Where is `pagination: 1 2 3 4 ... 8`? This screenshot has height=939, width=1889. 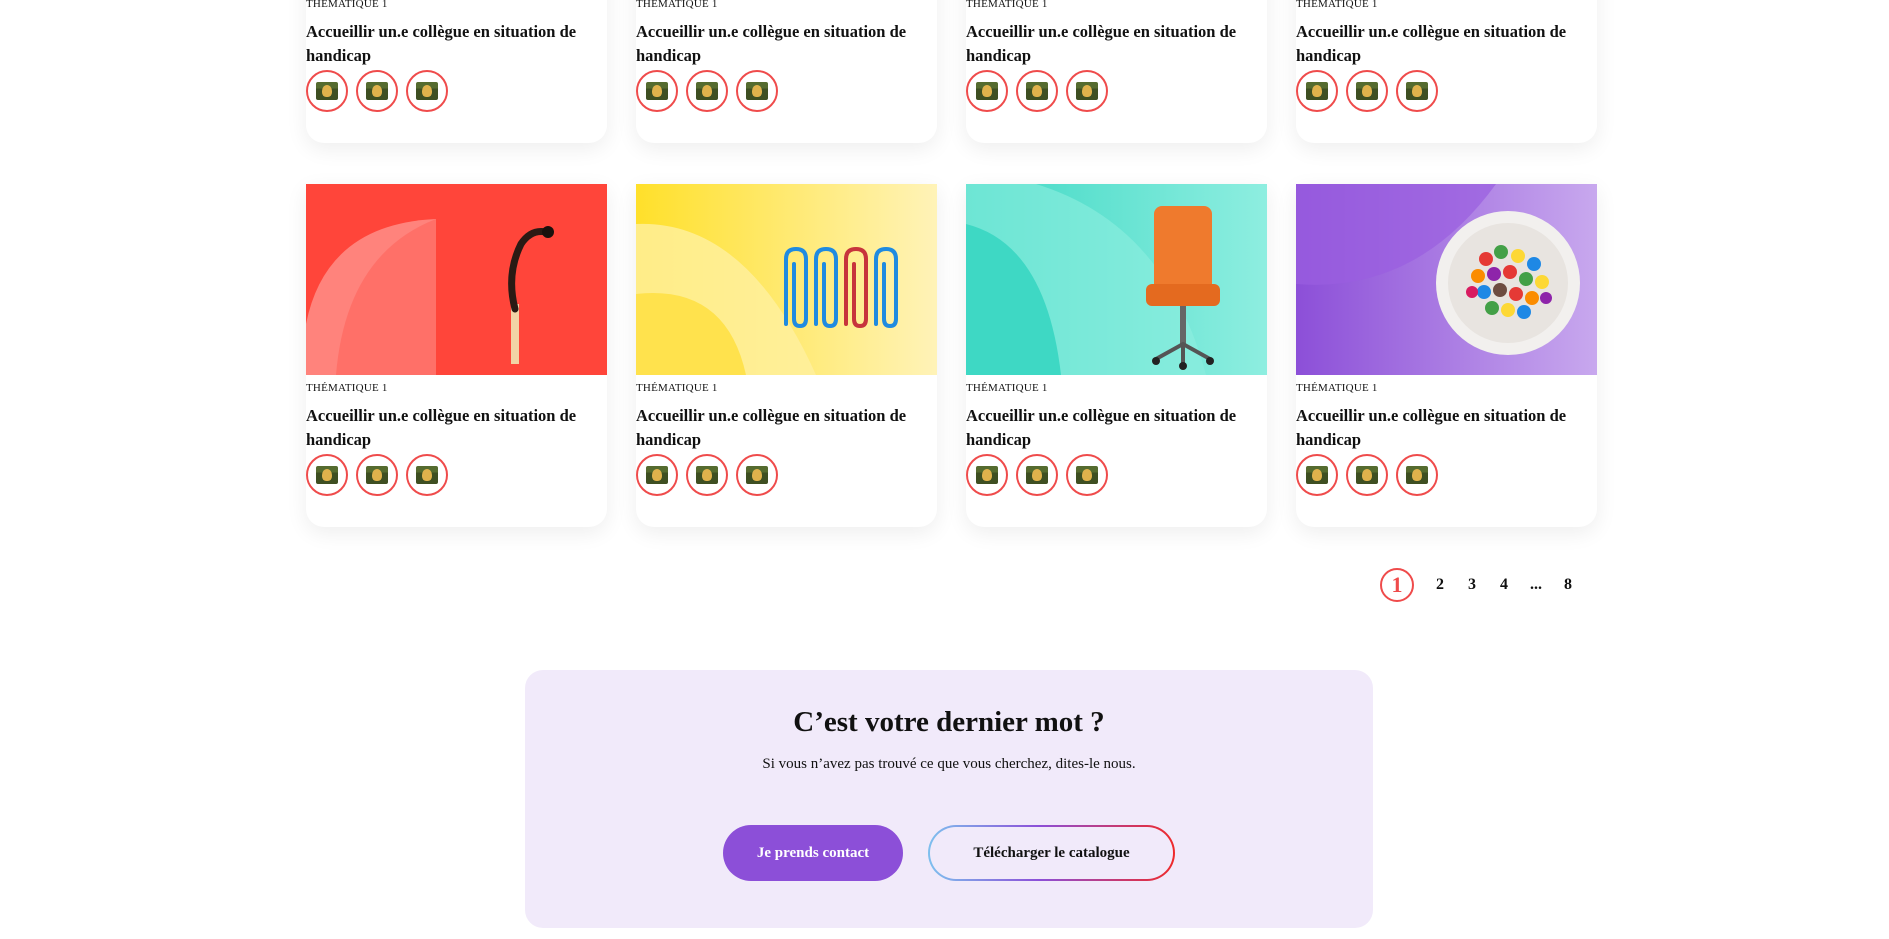 pagination: 1 2 3 4 ... 8 is located at coordinates (1482, 585).